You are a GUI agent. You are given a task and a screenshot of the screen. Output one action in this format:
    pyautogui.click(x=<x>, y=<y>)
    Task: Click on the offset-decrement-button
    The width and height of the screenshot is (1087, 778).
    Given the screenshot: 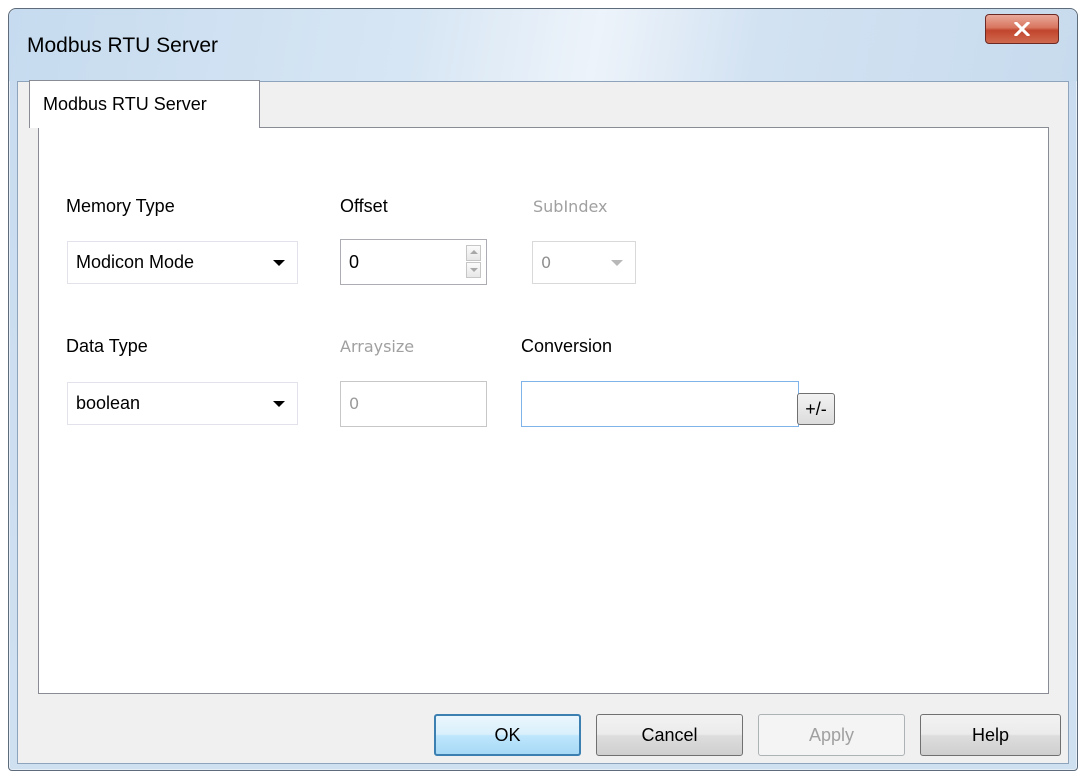 What is the action you would take?
    pyautogui.click(x=473, y=270)
    